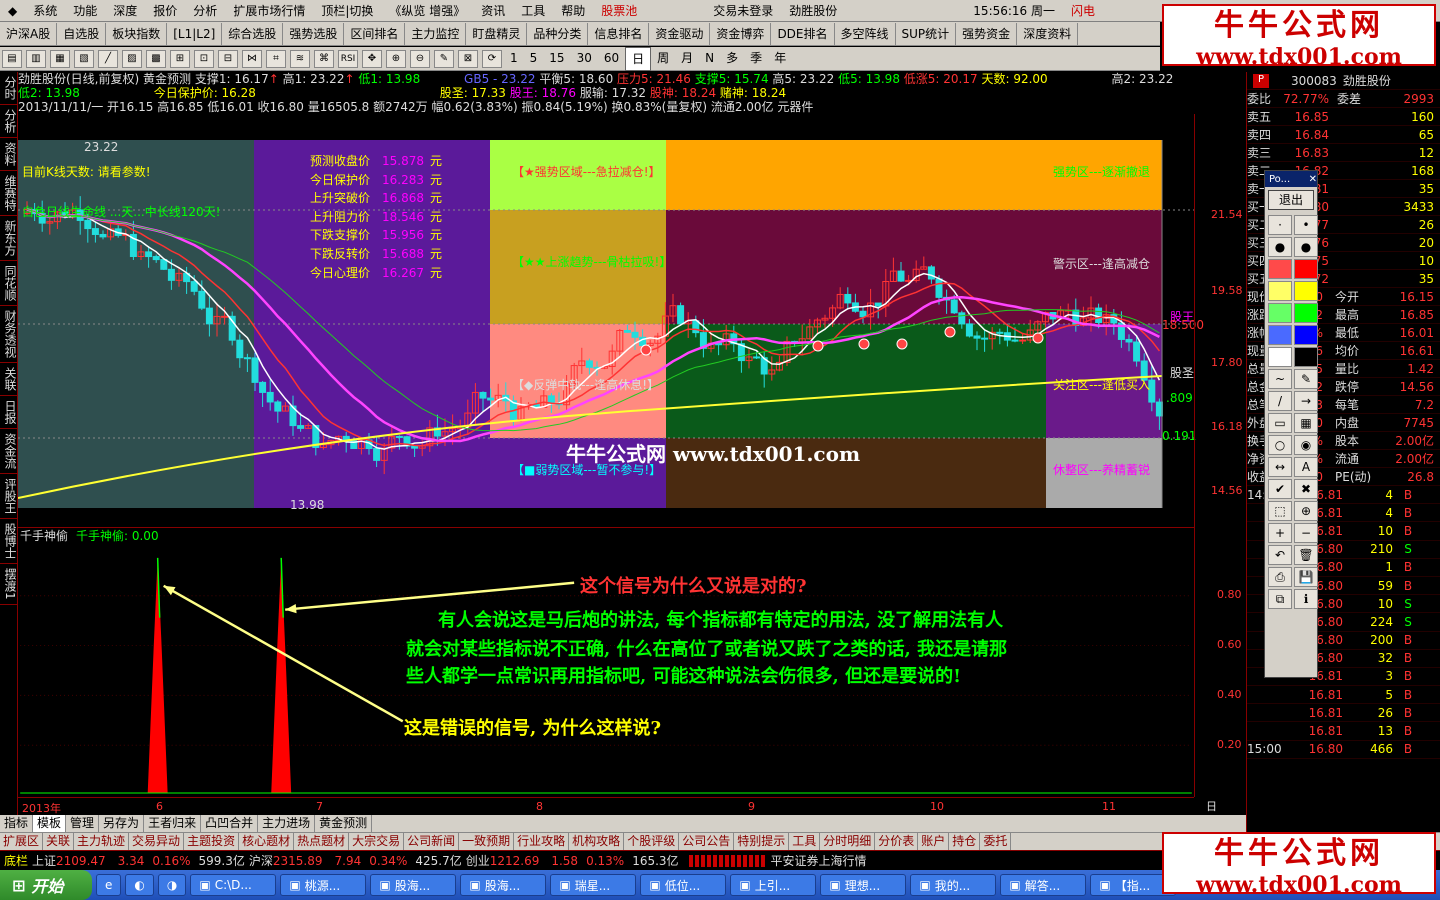 Image resolution: width=1440 pixels, height=900 pixels. What do you see at coordinates (687, 59) in the screenshot?
I see `period-button: 月` at bounding box center [687, 59].